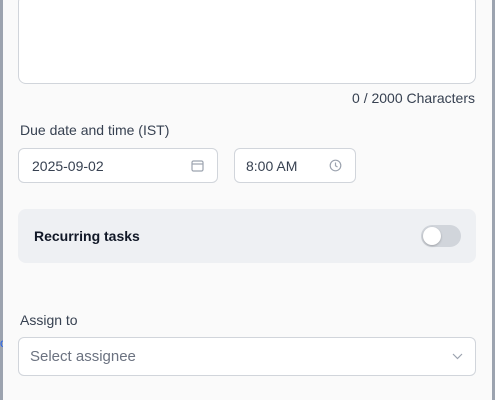  What do you see at coordinates (118, 165) in the screenshot?
I see `due-date-input: 2025-09-02` at bounding box center [118, 165].